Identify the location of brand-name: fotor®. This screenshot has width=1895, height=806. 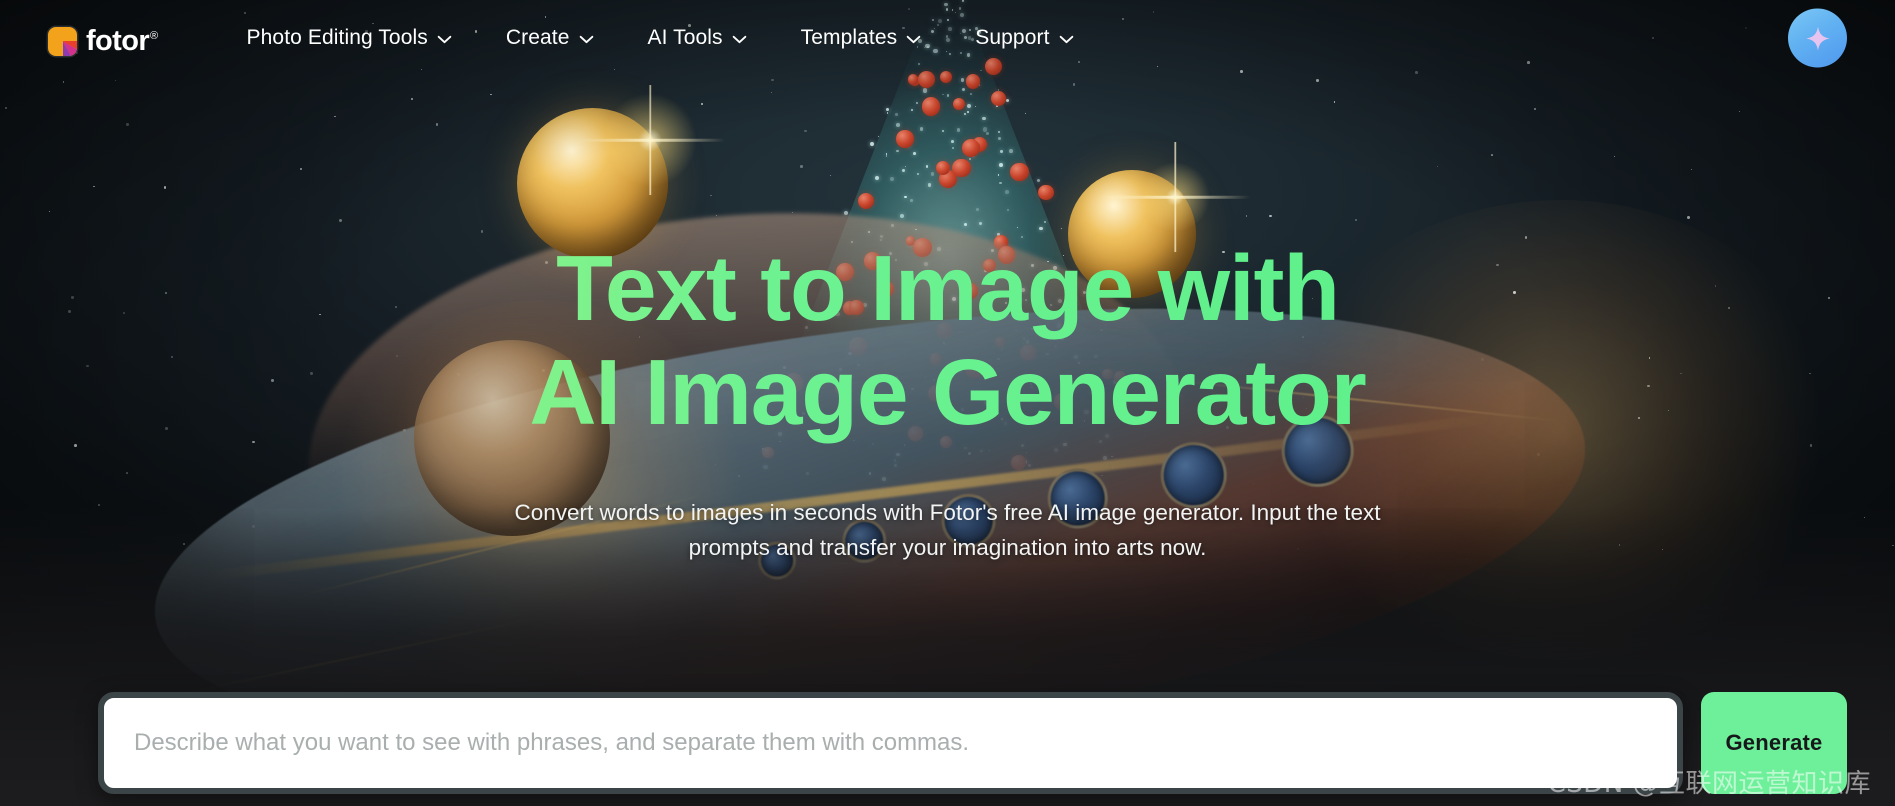
(122, 40).